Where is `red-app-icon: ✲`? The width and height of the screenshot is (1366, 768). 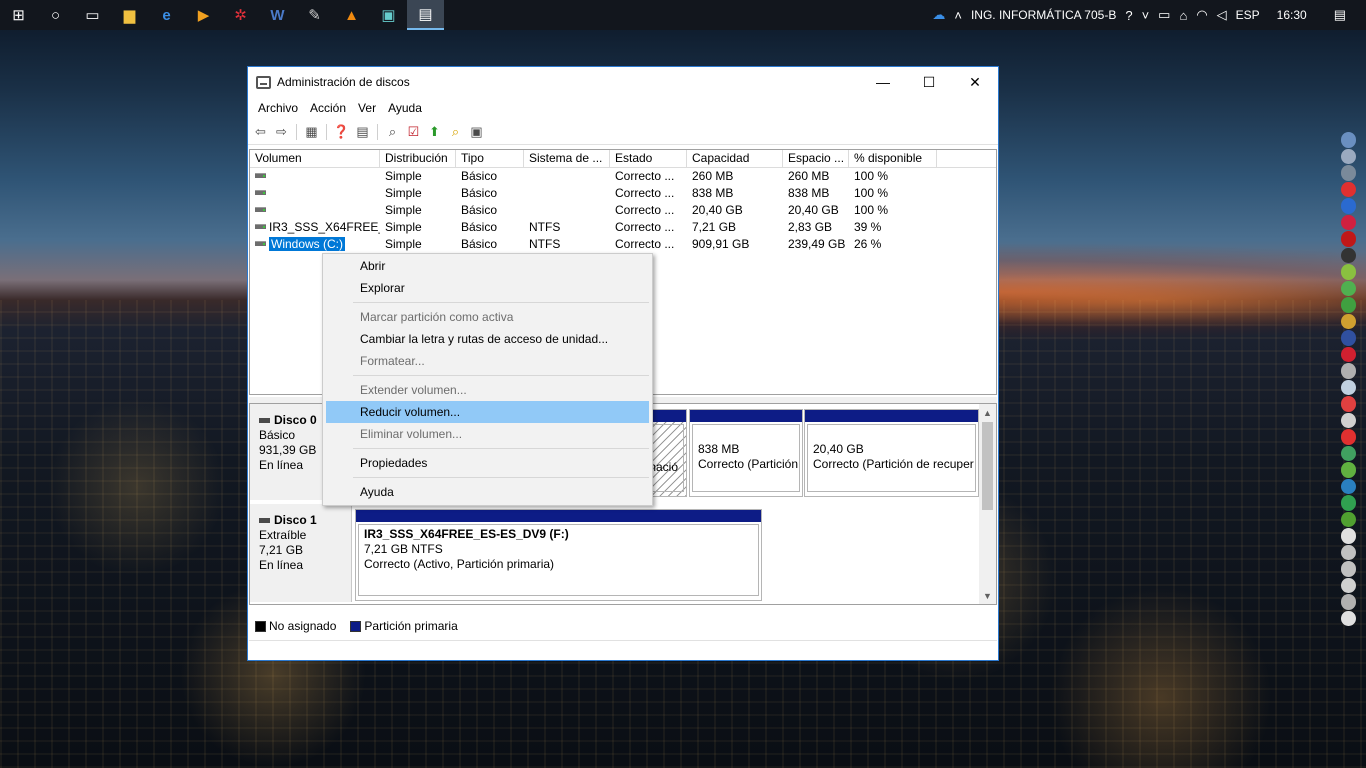
red-app-icon: ✲ is located at coordinates (240, 15).